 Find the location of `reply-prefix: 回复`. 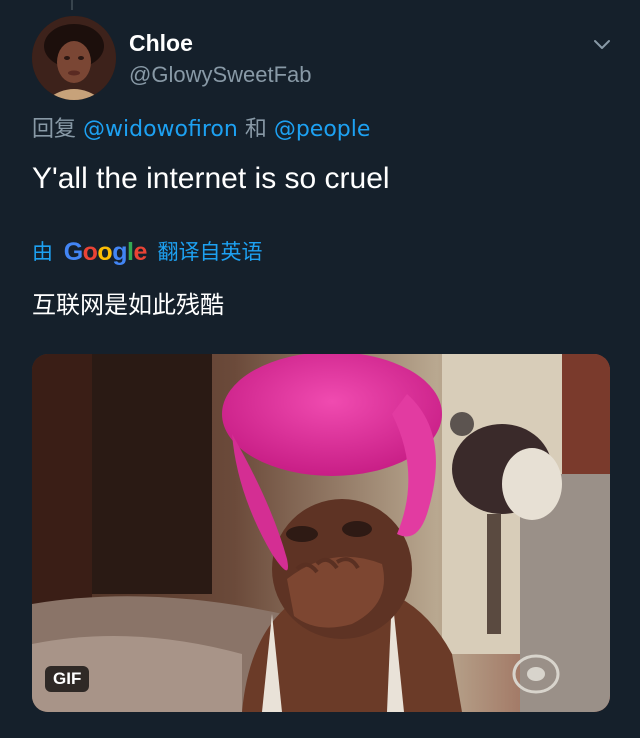

reply-prefix: 回复 is located at coordinates (54, 129).